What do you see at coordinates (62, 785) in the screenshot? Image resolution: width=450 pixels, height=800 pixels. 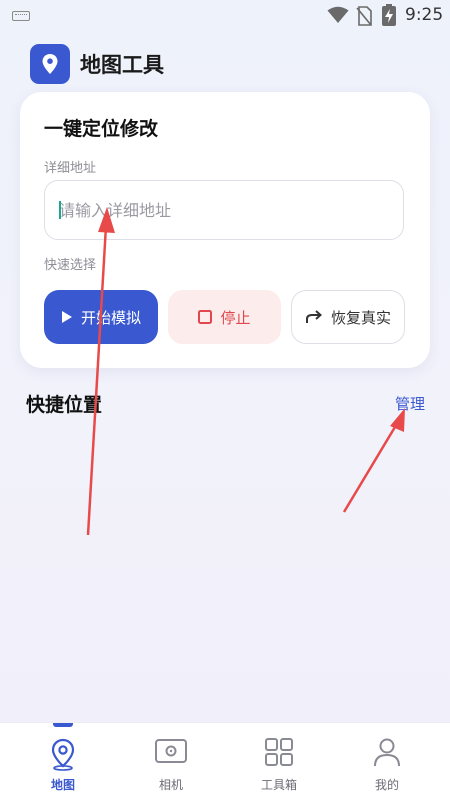 I see `nav-label-map: 地图` at bounding box center [62, 785].